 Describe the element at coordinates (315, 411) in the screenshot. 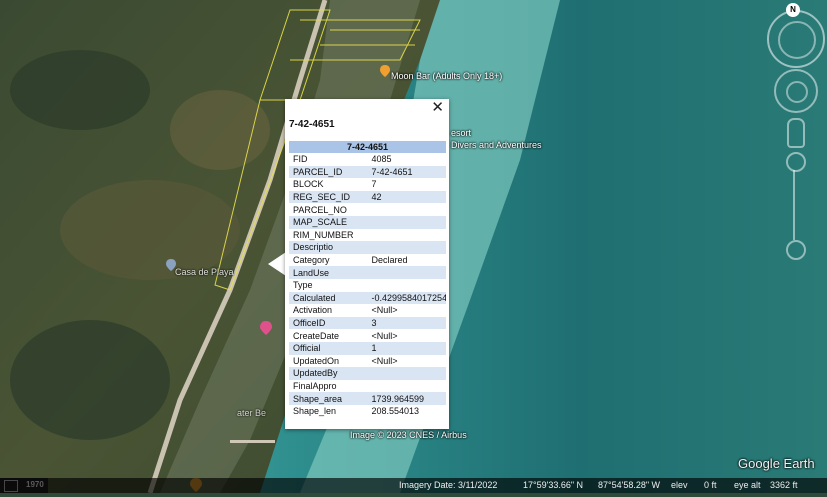

I see `attribute-key: Shape_len` at that location.